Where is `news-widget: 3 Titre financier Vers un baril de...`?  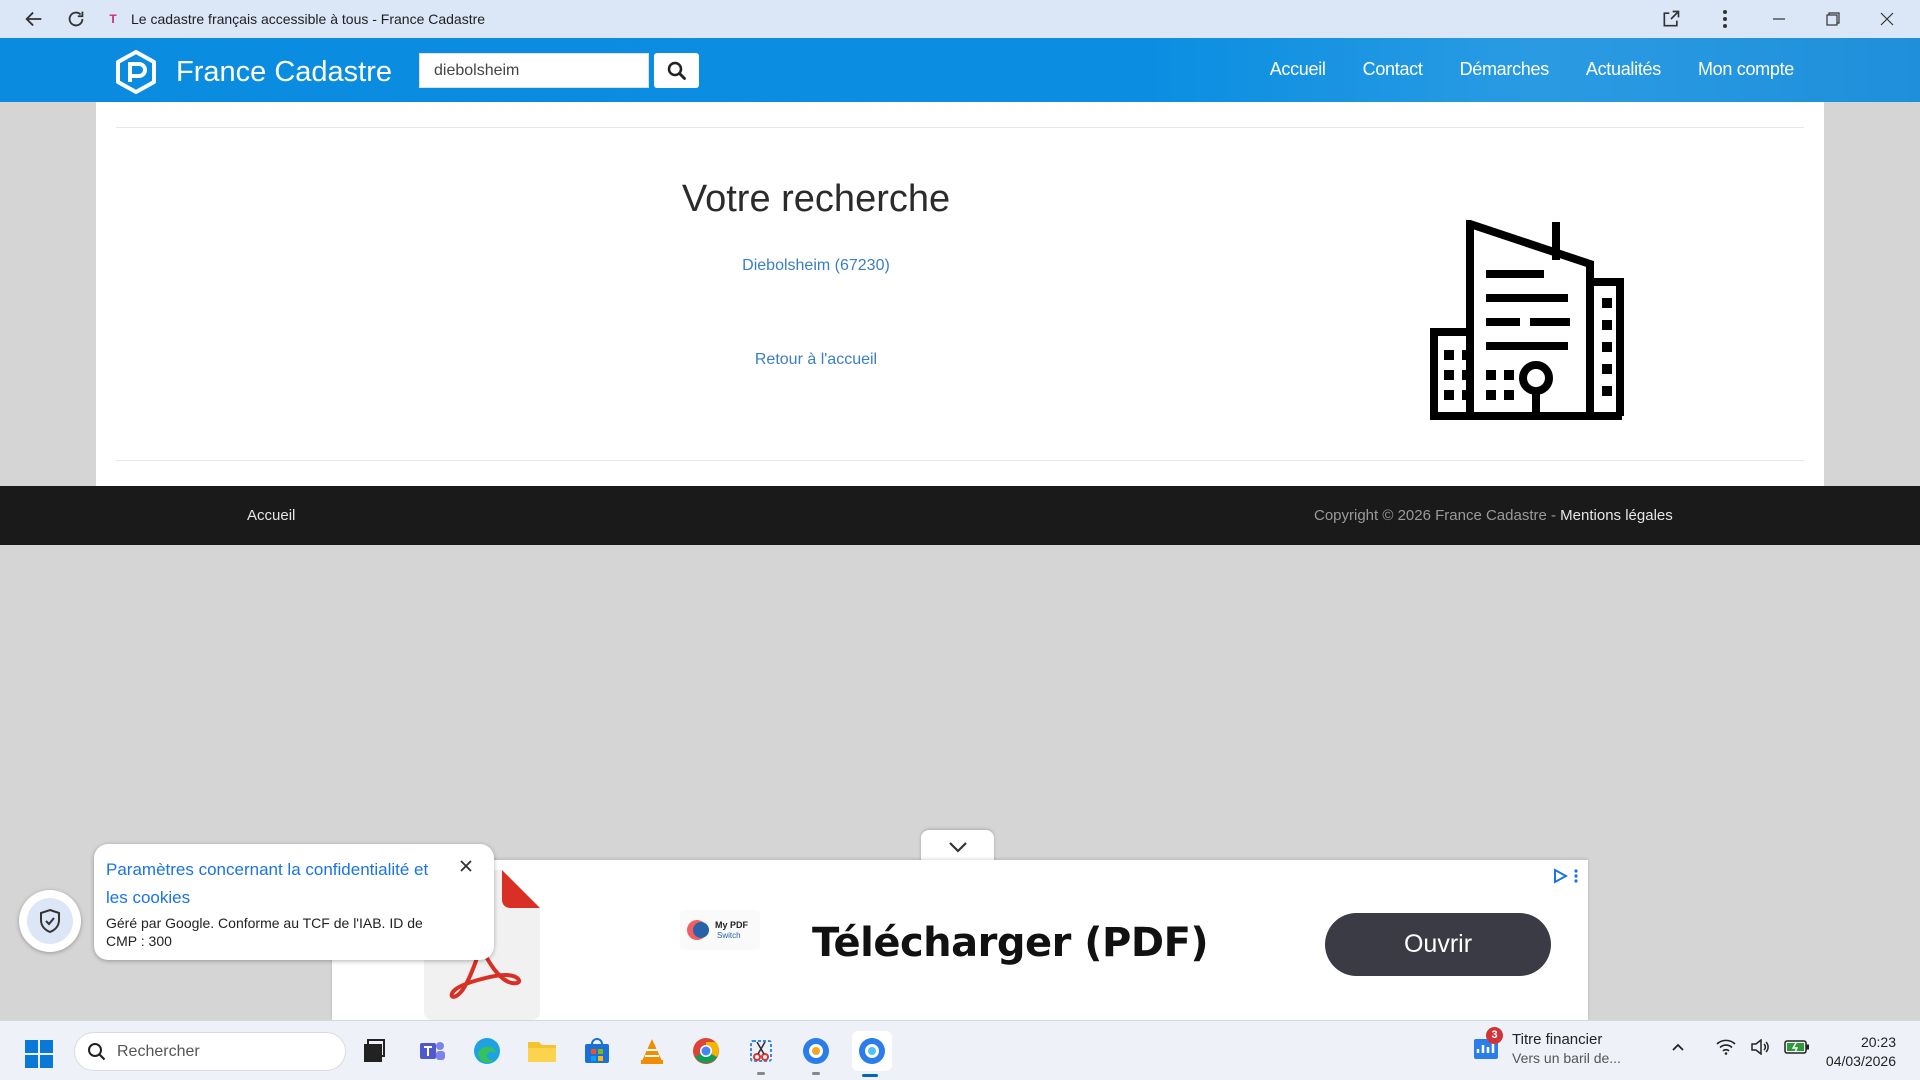
news-widget: 3 Titre financier Vers un baril de... is located at coordinates (1546, 1046).